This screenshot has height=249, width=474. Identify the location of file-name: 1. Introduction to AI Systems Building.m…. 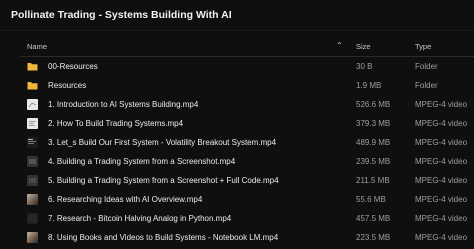
(123, 104).